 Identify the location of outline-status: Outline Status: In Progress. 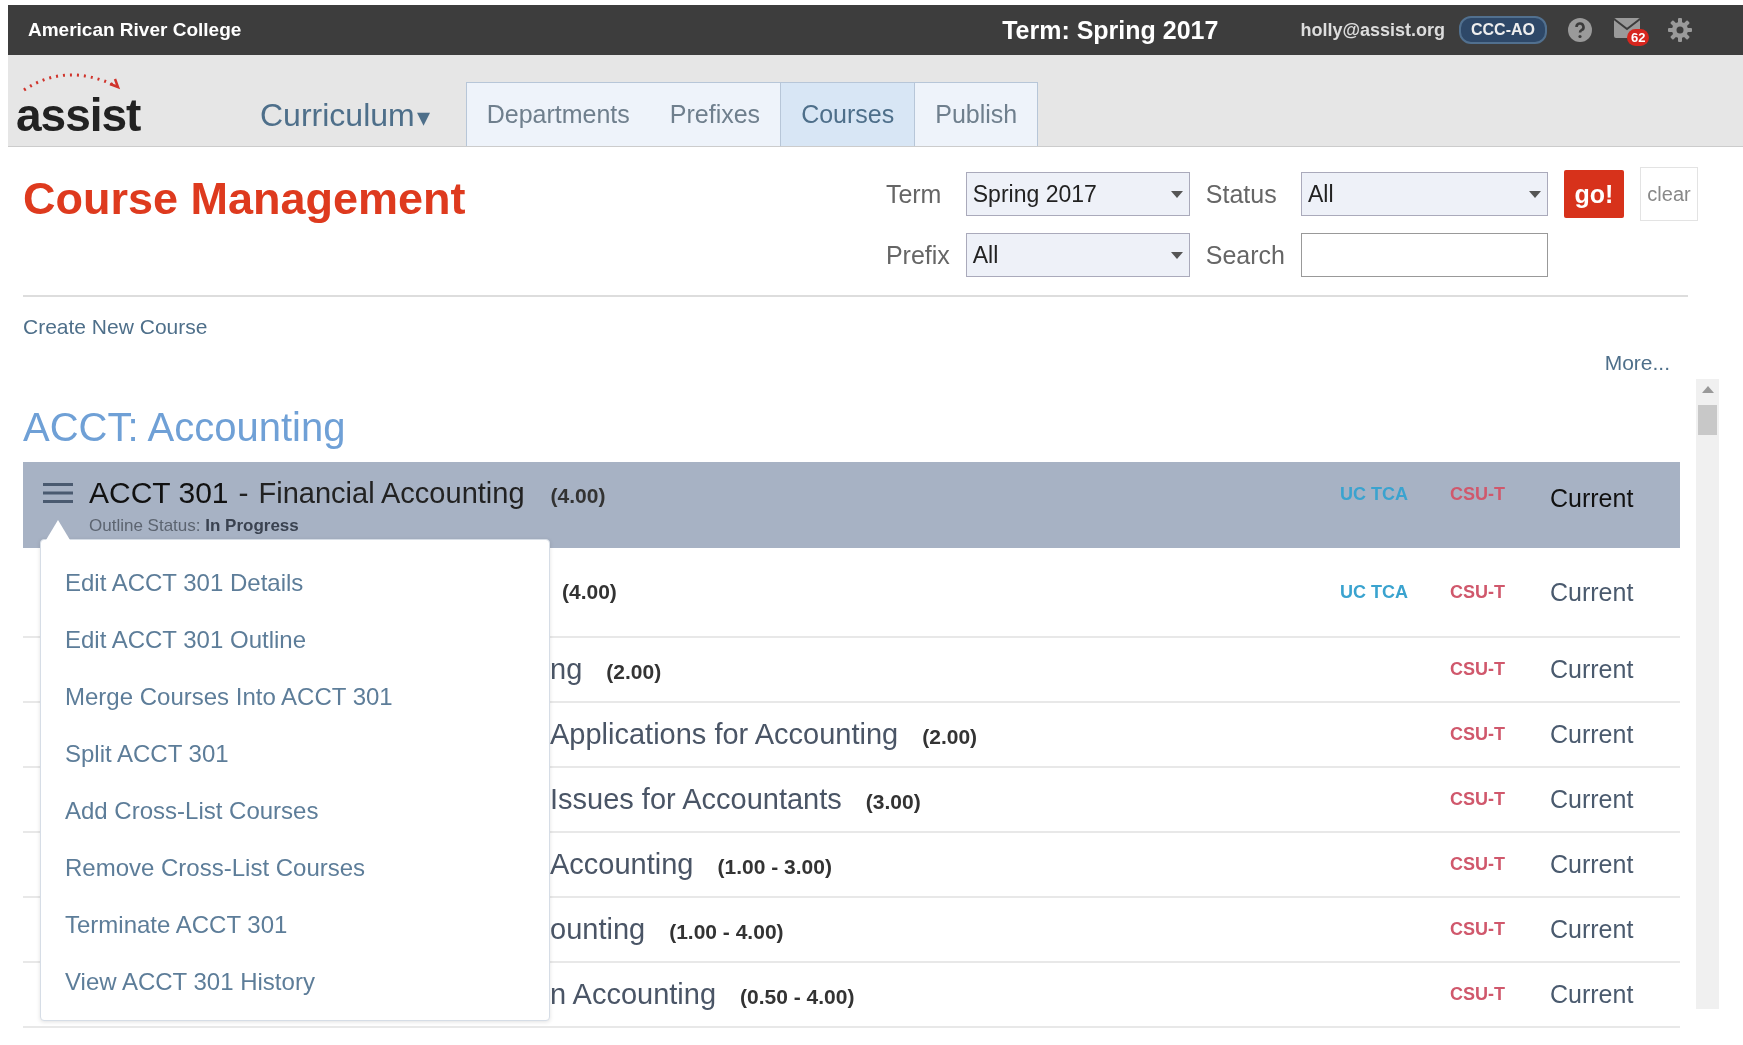
(194, 526).